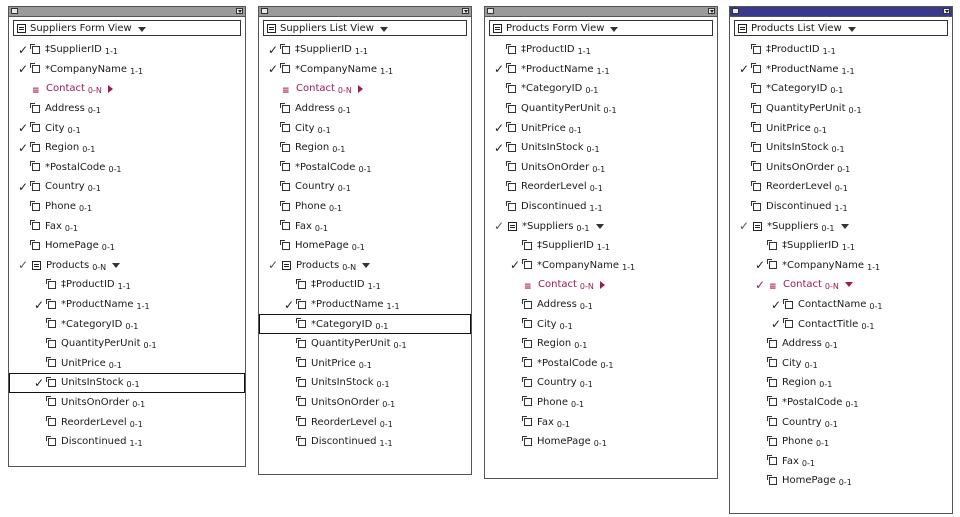 The height and width of the screenshot is (517, 960). I want to click on window-titlebar, so click(127, 12).